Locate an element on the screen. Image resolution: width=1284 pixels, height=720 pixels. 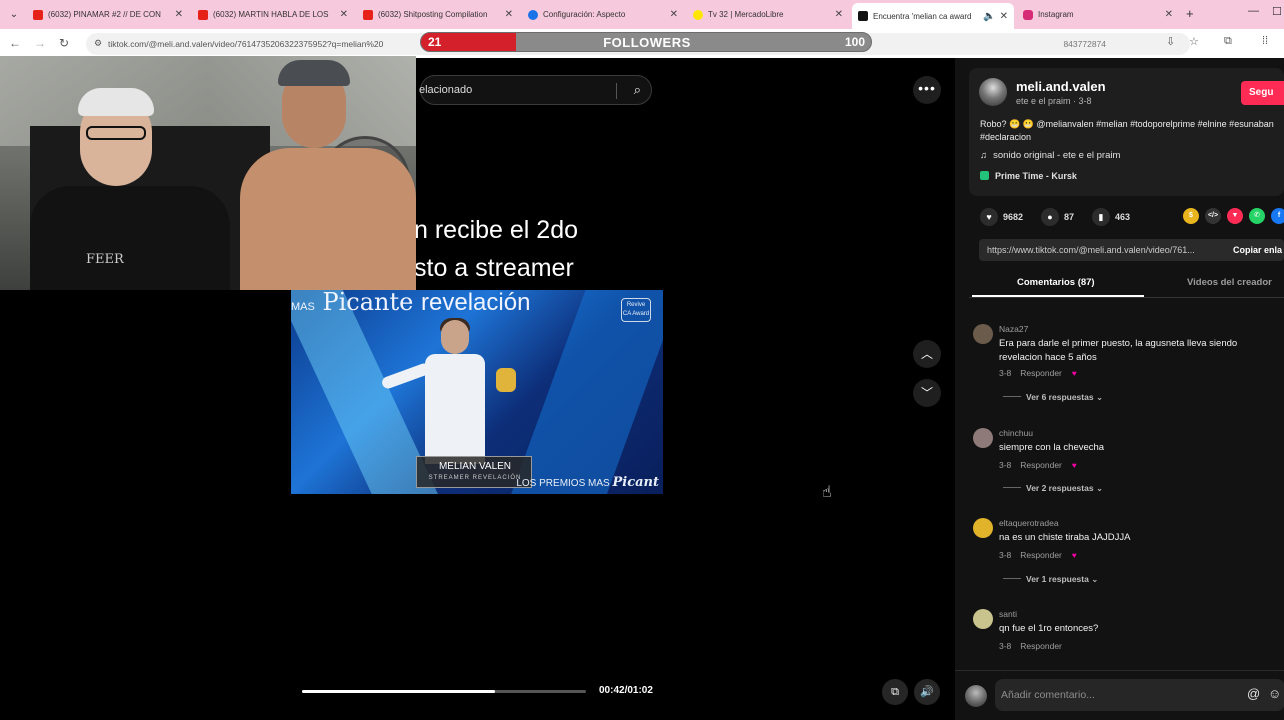
speaker-icon: 🔊 is located at coordinates (927, 692).